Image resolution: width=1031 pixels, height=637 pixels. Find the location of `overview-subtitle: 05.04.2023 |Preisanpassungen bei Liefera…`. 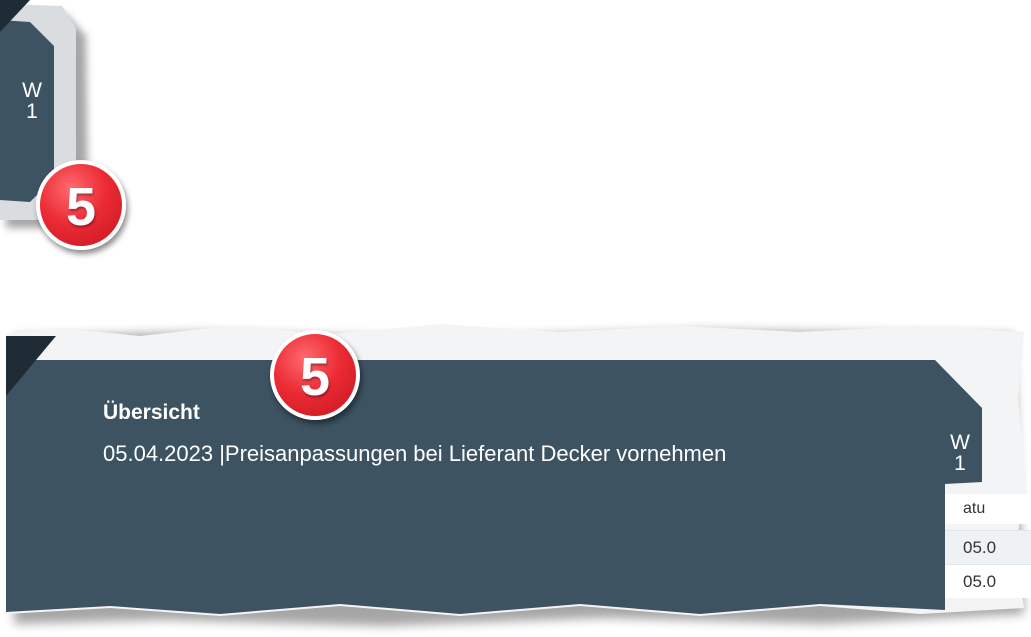

overview-subtitle: 05.04.2023 |Preisanpassungen bei Liefera… is located at coordinates (415, 453).